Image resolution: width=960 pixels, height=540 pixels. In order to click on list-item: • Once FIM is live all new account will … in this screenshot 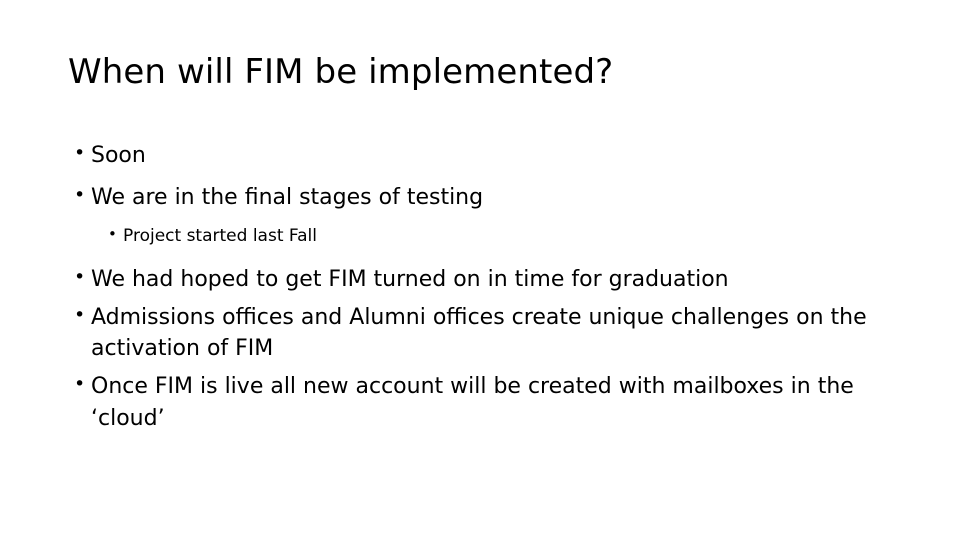, I will do `click(484, 402)`.